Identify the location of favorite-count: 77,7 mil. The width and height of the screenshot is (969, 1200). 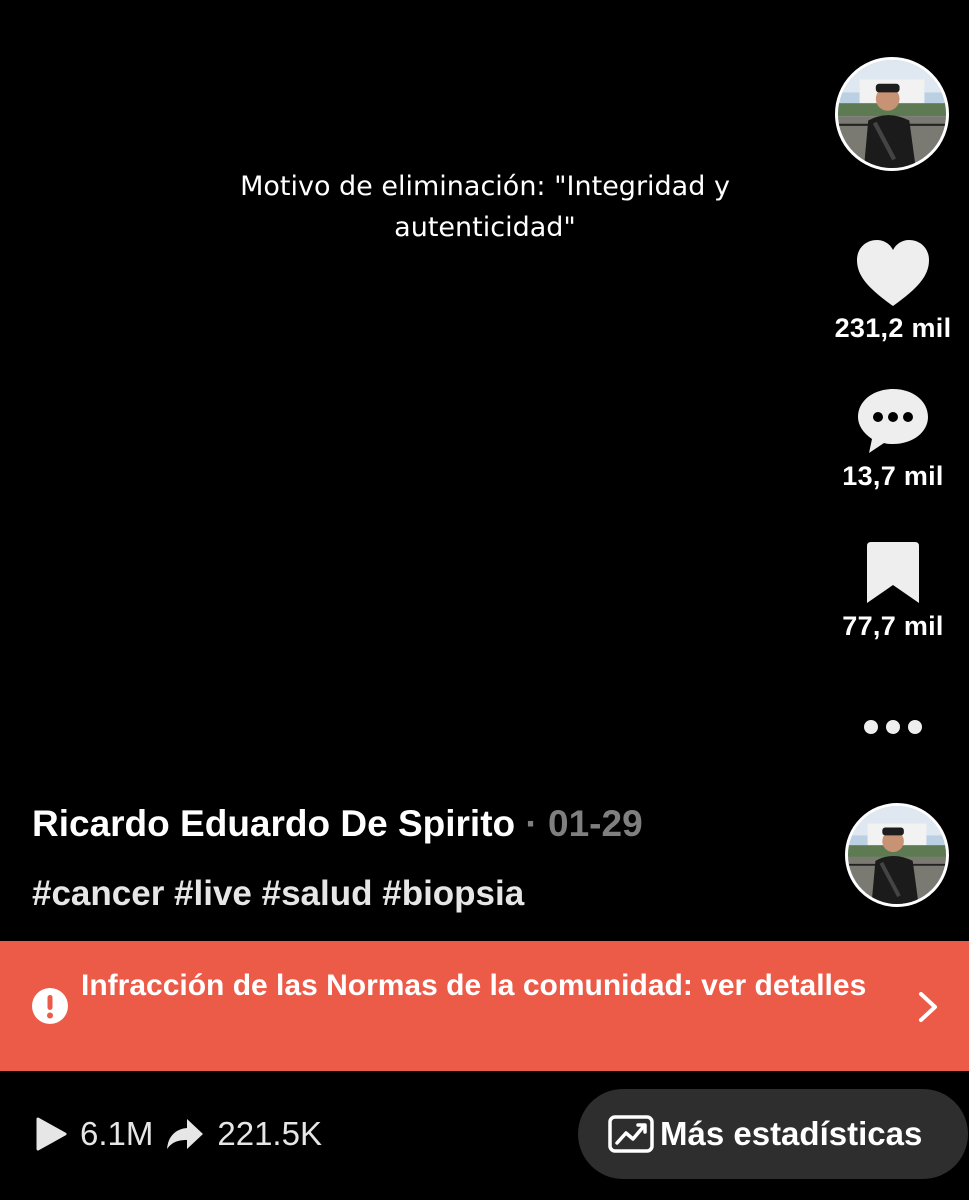
(893, 626).